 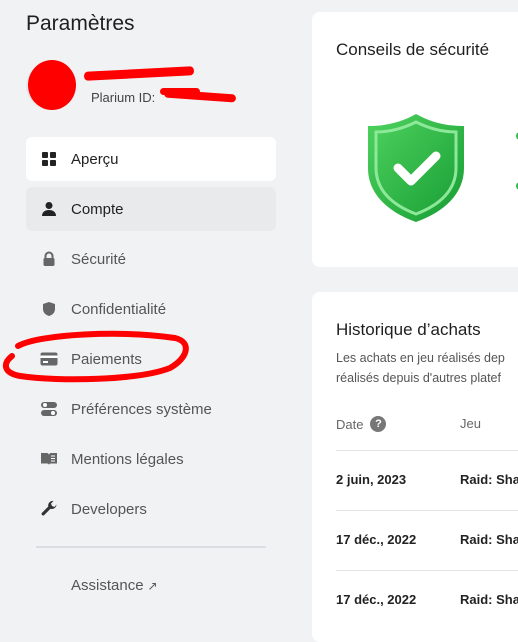 What do you see at coordinates (413, 49) in the screenshot?
I see `security-card-title: Conseils de sécurité` at bounding box center [413, 49].